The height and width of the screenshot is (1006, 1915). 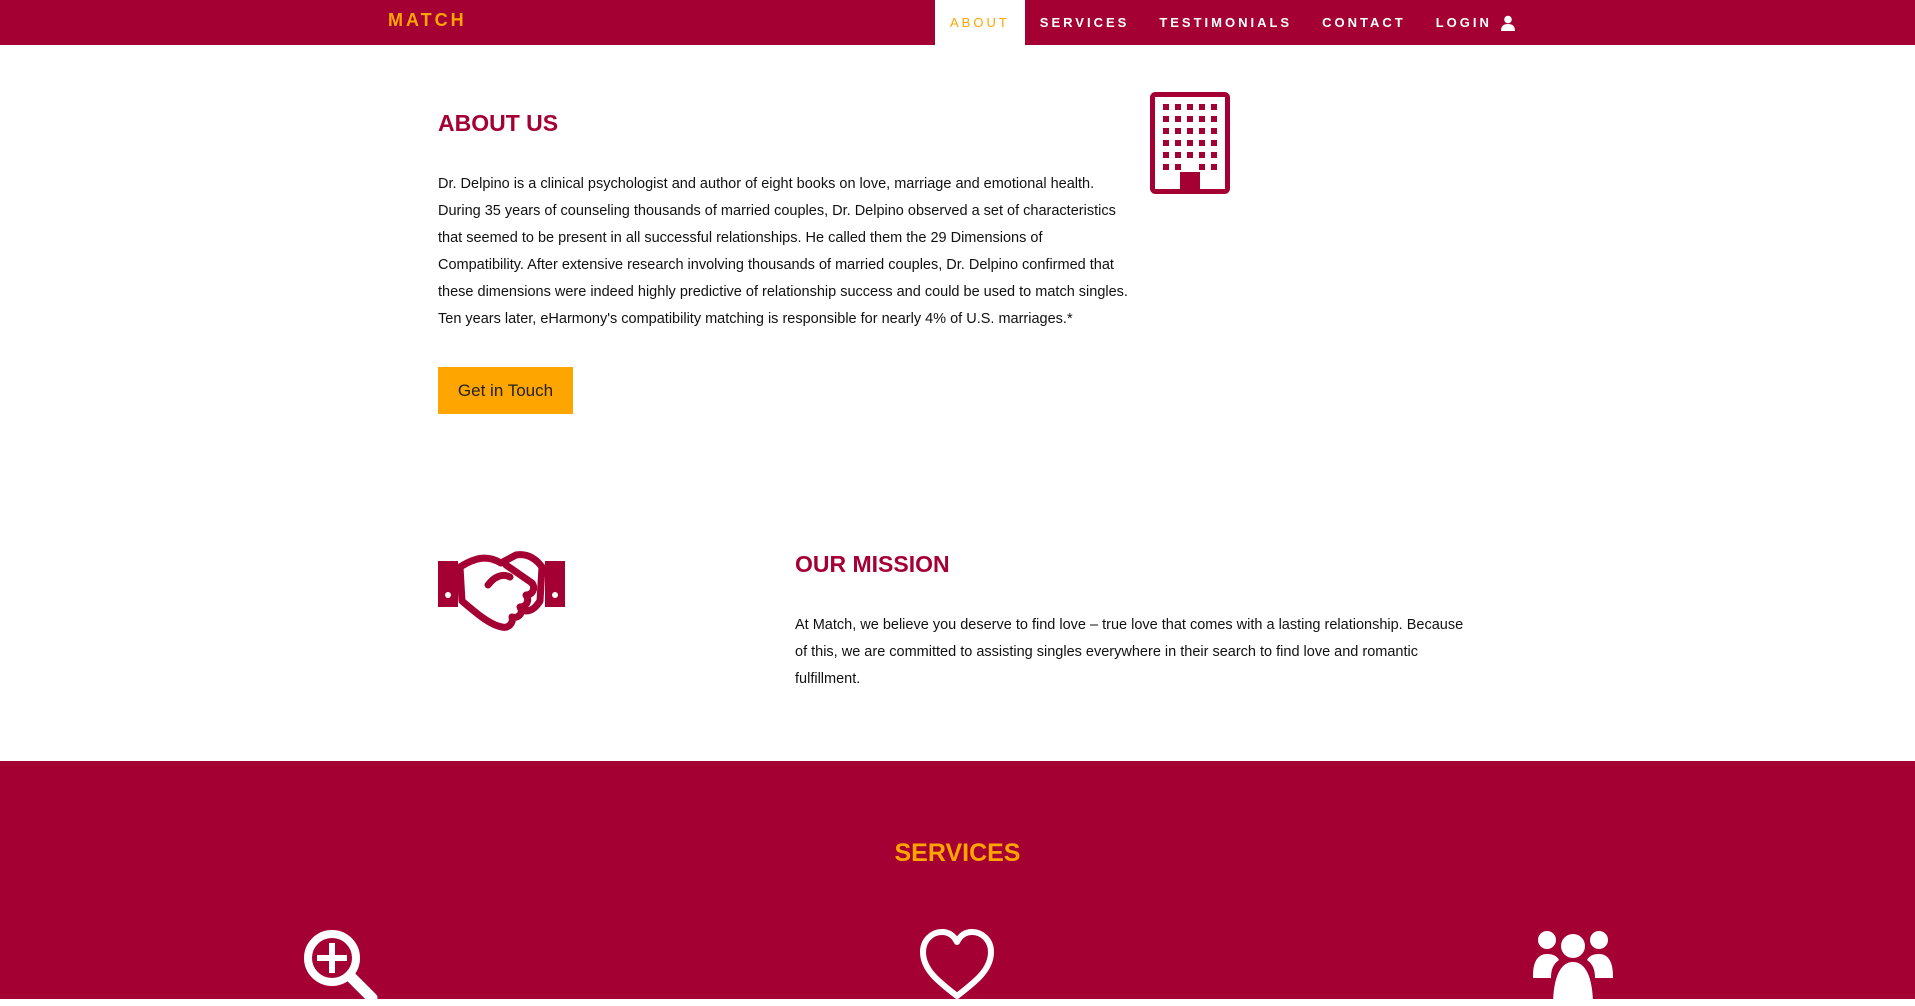 I want to click on nav-item-login: LOGIN, so click(x=1476, y=22).